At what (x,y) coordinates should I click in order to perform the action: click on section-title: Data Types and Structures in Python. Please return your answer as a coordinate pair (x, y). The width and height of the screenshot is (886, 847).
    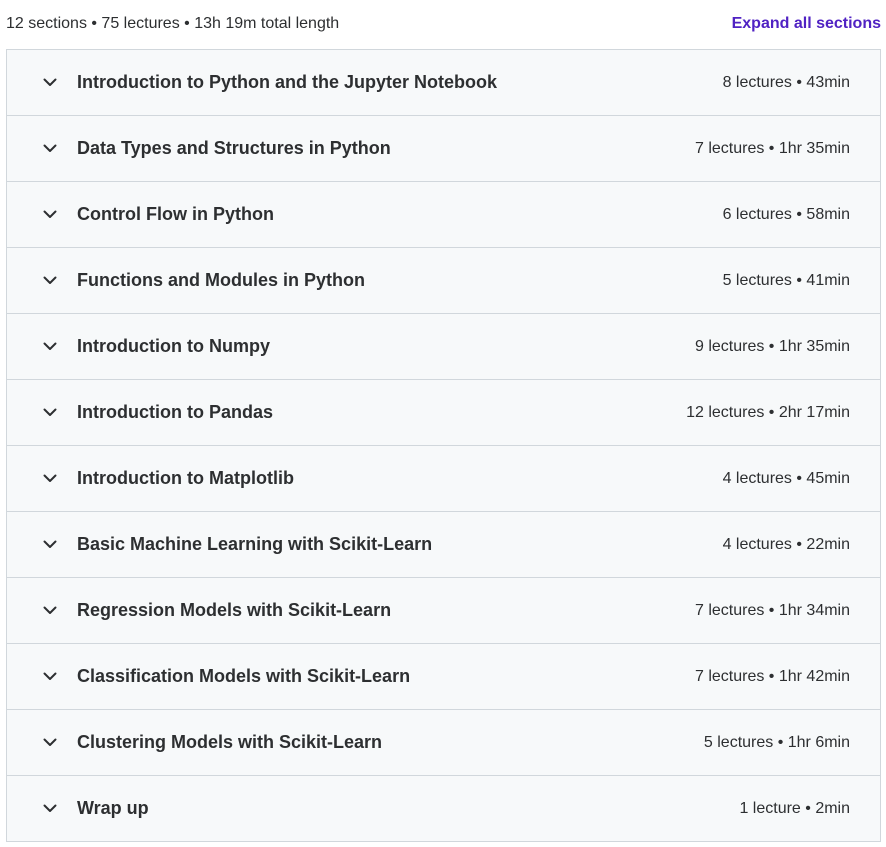
    Looking at the image, I should click on (234, 148).